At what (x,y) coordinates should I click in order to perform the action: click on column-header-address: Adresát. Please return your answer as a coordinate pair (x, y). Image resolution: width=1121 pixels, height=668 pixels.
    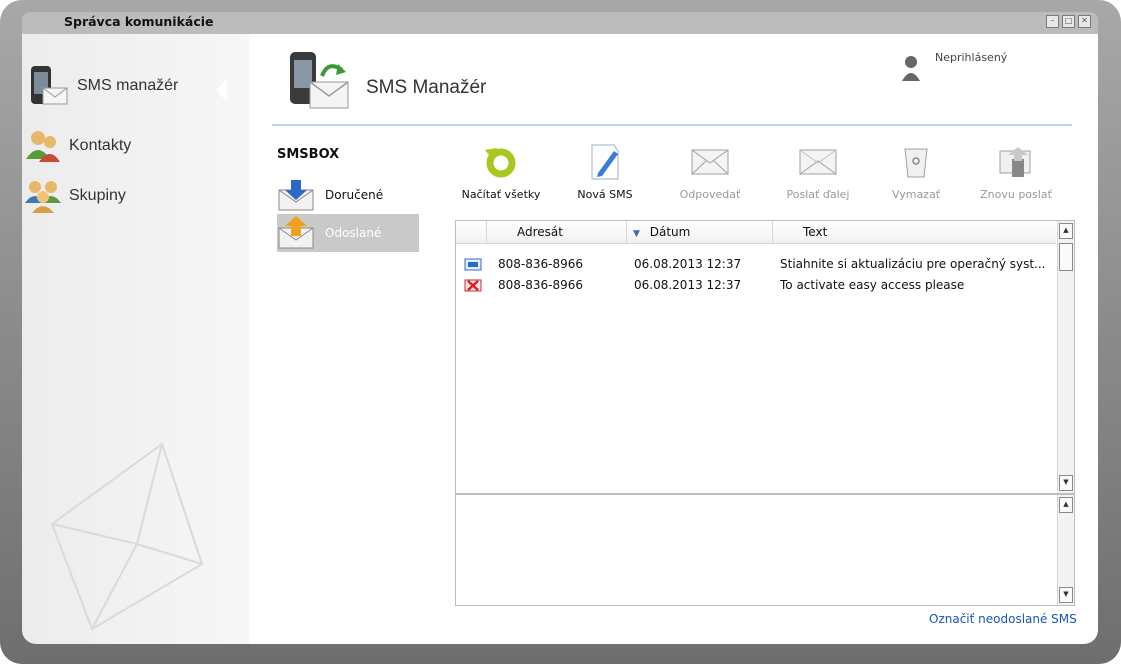
    Looking at the image, I should click on (556, 232).